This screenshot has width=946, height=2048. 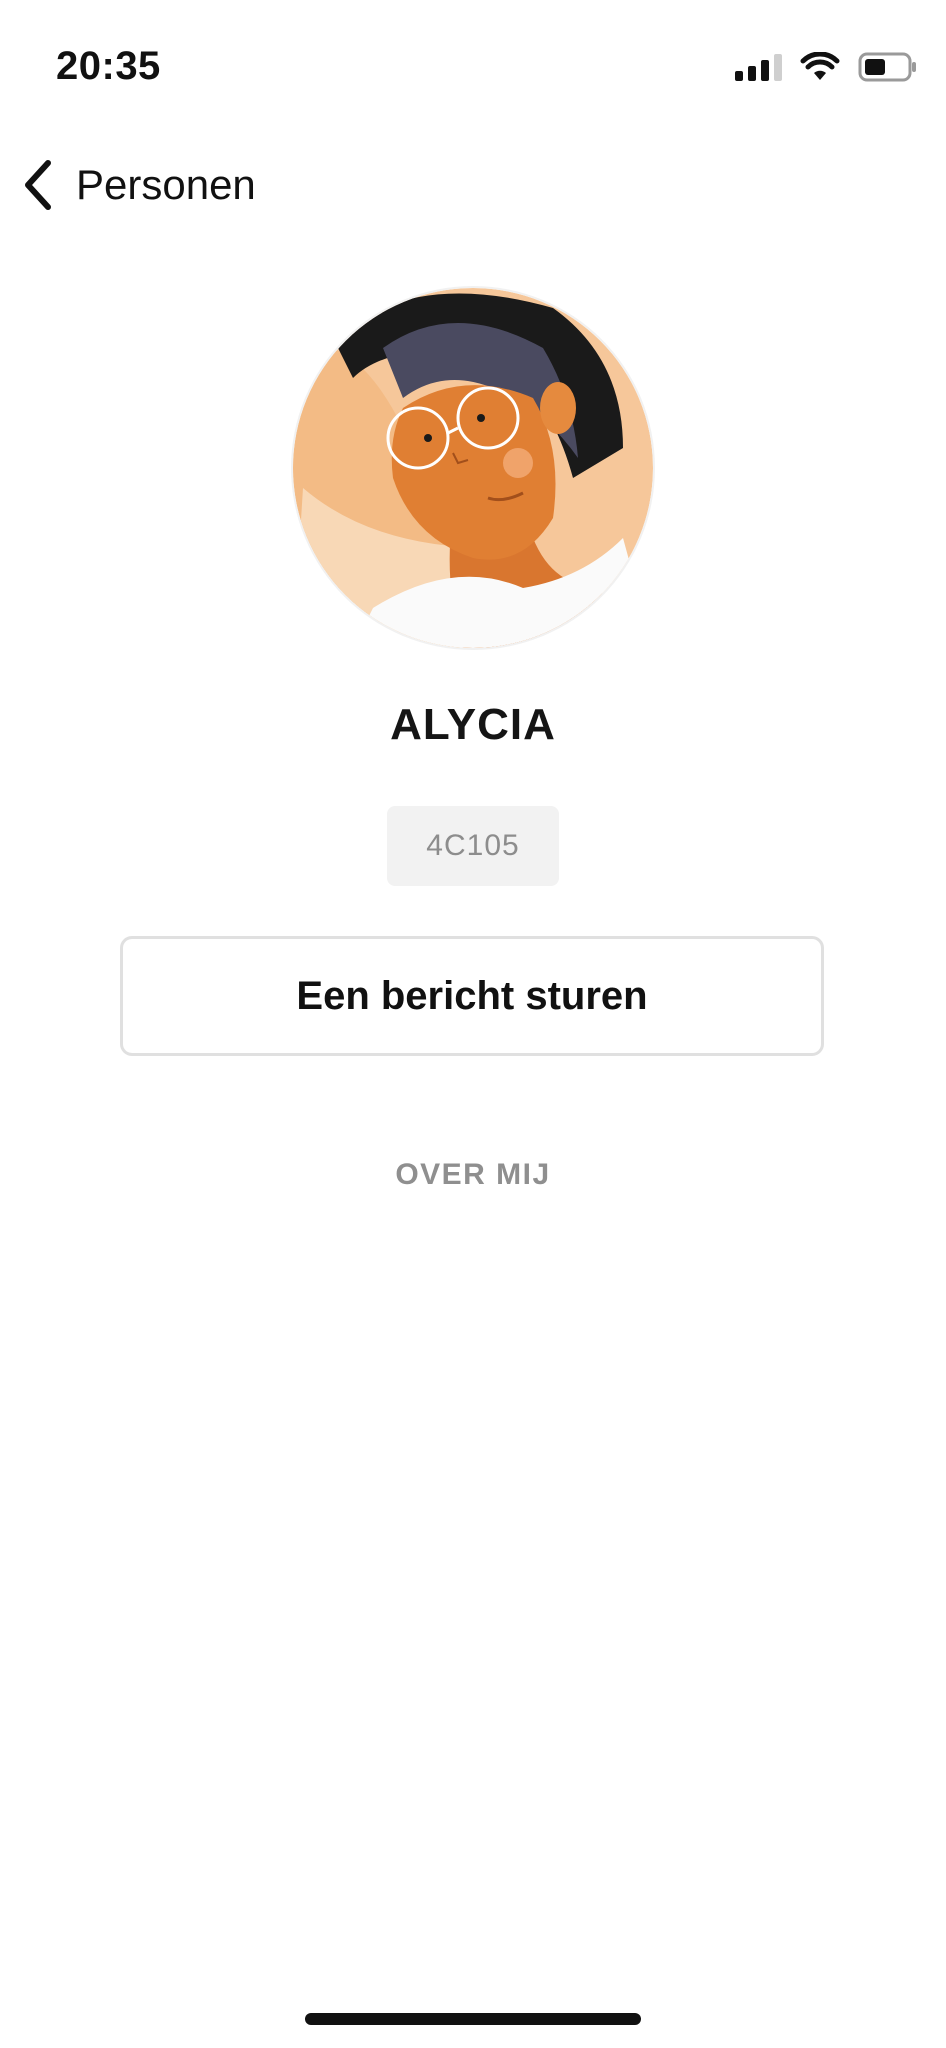 I want to click on status-time: 20:35, so click(x=108, y=66).